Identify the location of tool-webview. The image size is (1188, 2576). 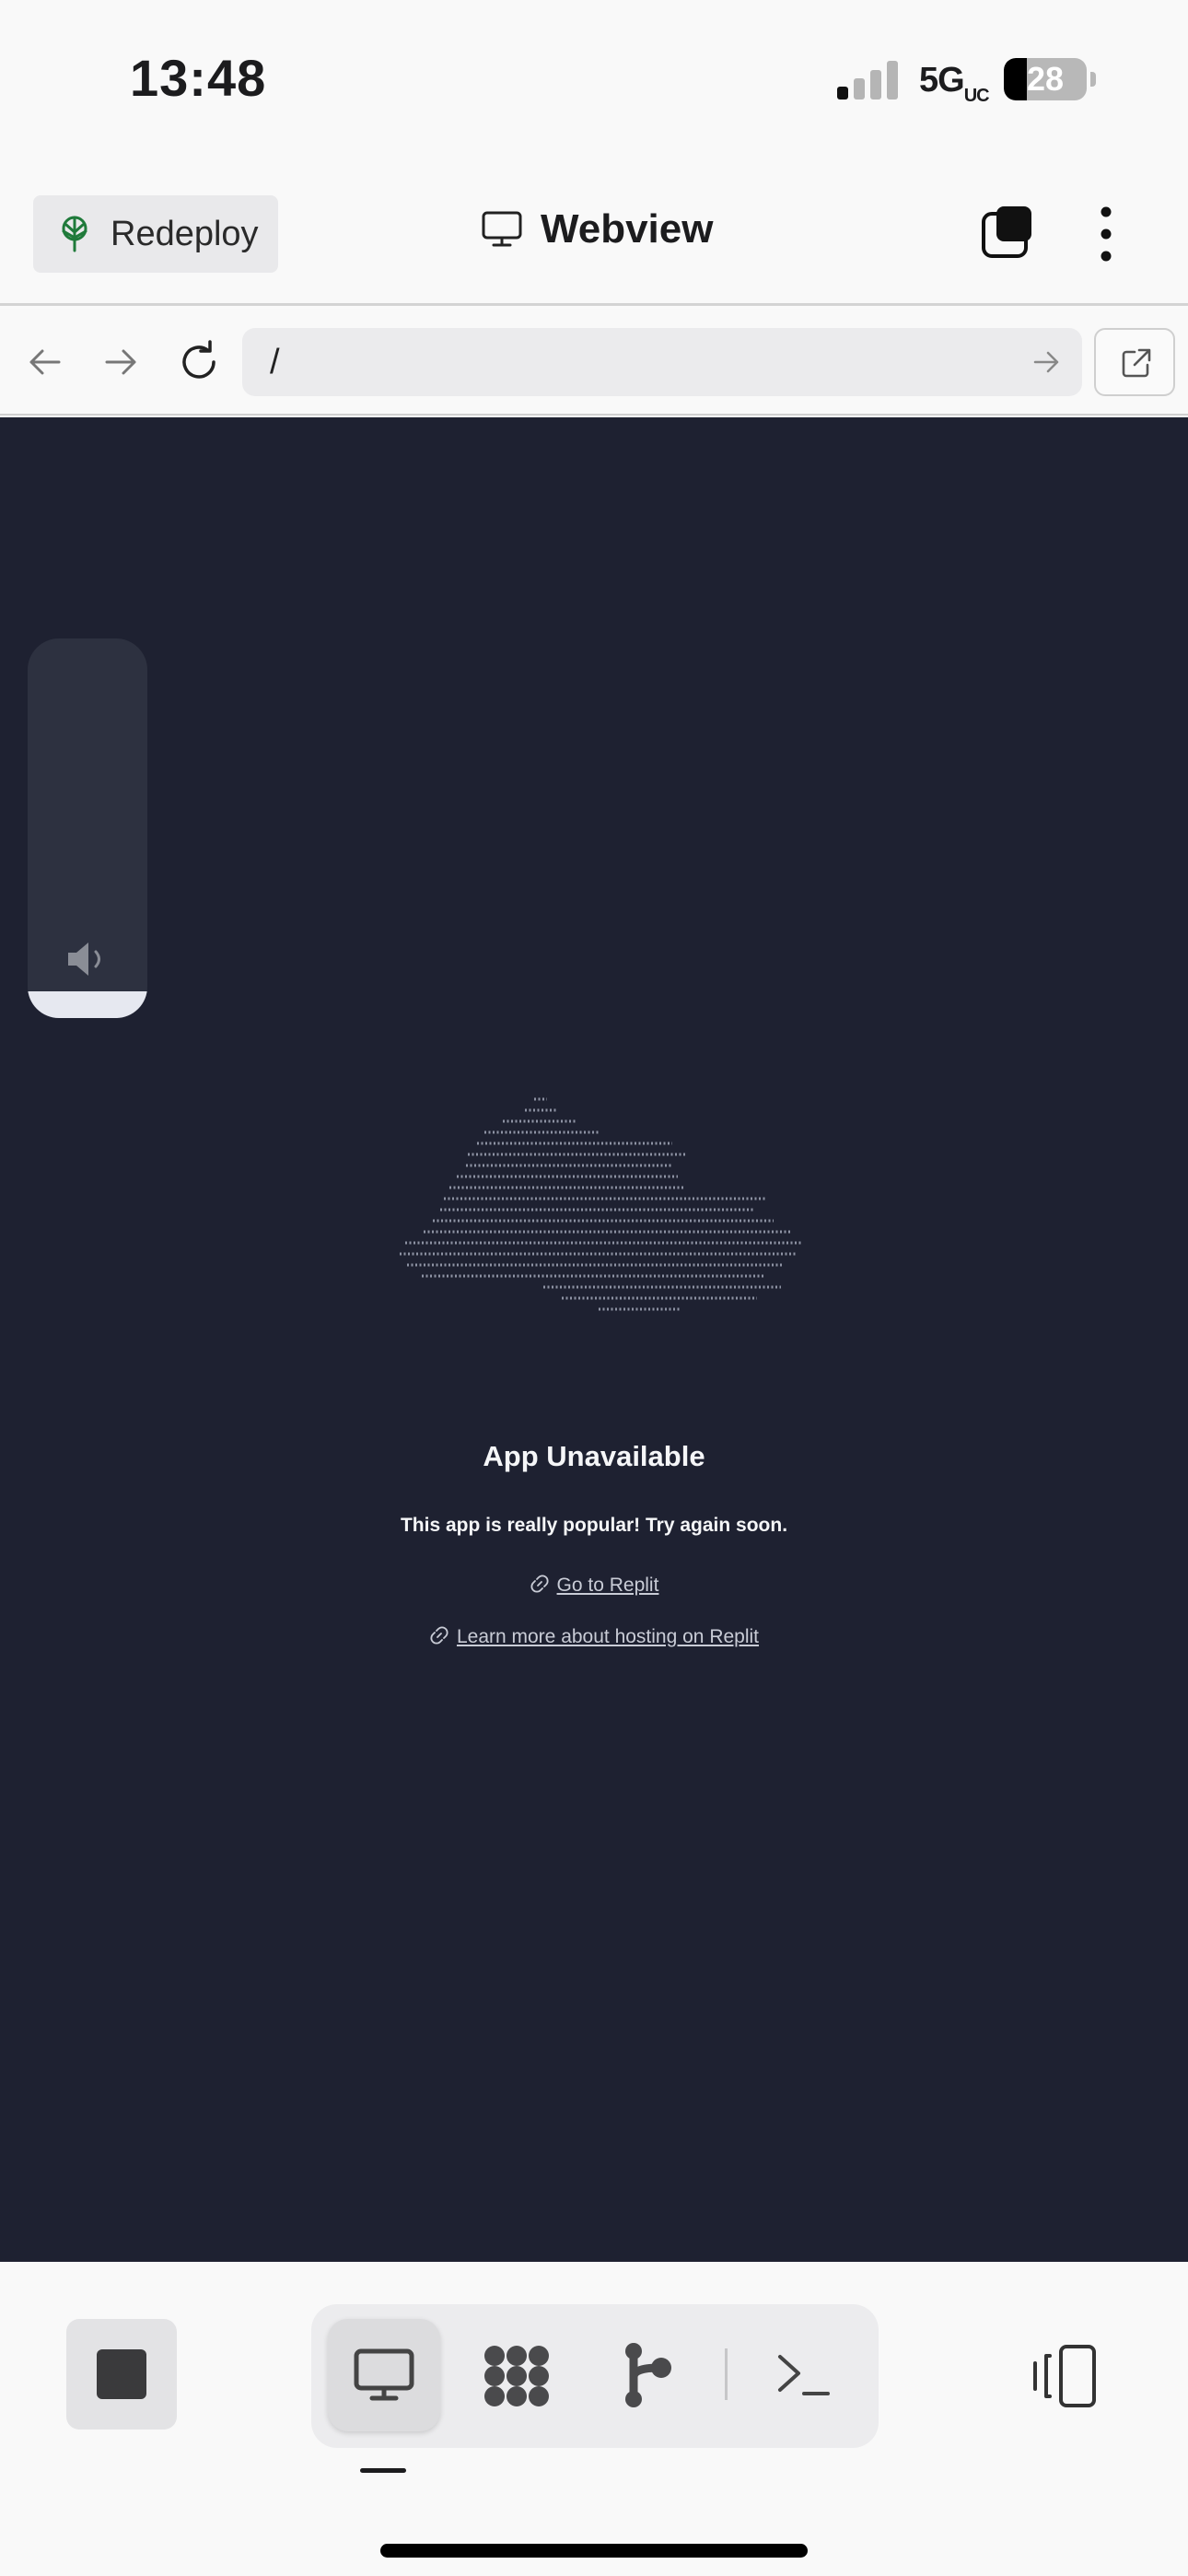
(384, 2375).